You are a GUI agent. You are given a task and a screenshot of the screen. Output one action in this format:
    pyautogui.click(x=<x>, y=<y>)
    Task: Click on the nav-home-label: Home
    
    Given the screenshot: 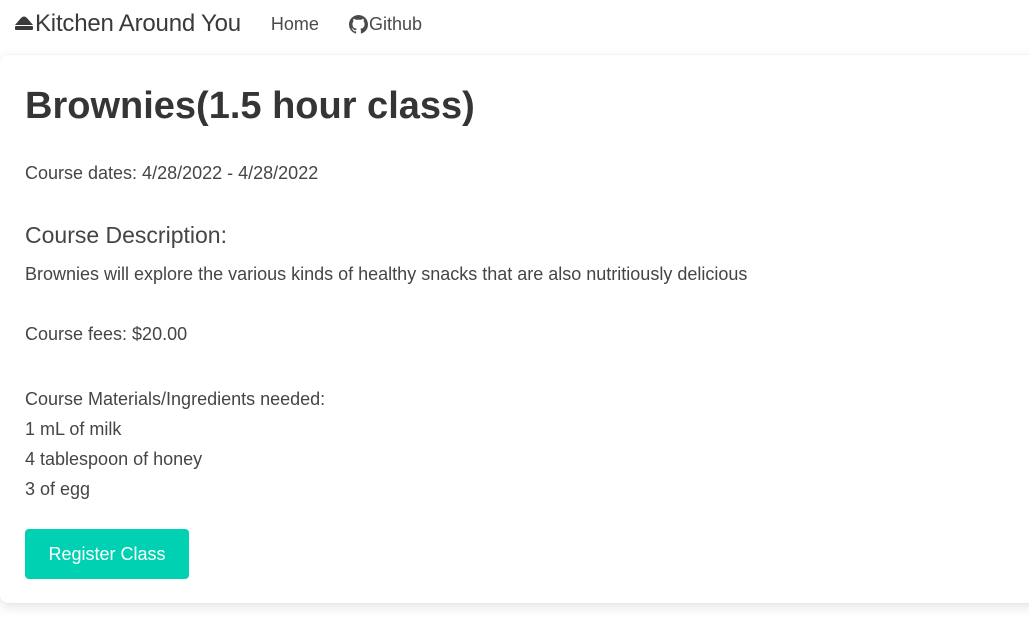 What is the action you would take?
    pyautogui.click(x=294, y=23)
    